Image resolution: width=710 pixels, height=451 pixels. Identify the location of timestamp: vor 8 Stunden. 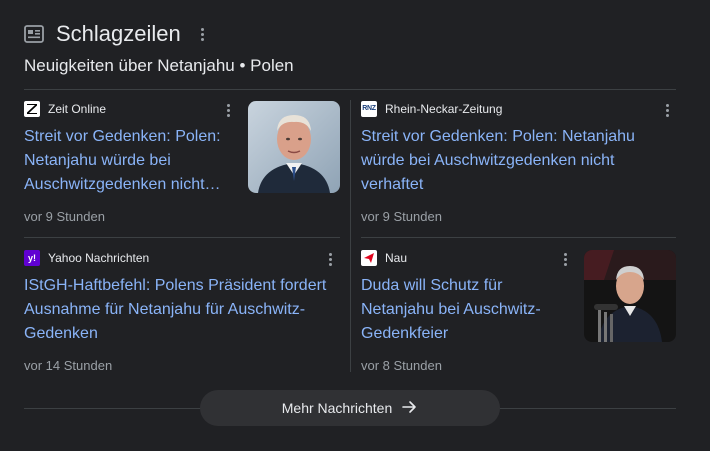
(401, 365).